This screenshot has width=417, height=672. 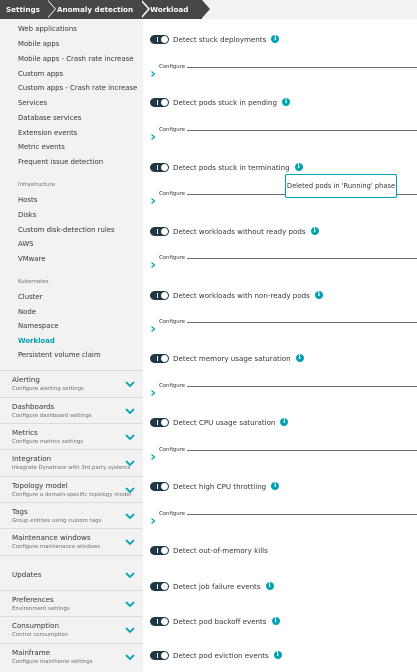 What do you see at coordinates (232, 358) in the screenshot?
I see `detection-label: Detect memory usage saturation` at bounding box center [232, 358].